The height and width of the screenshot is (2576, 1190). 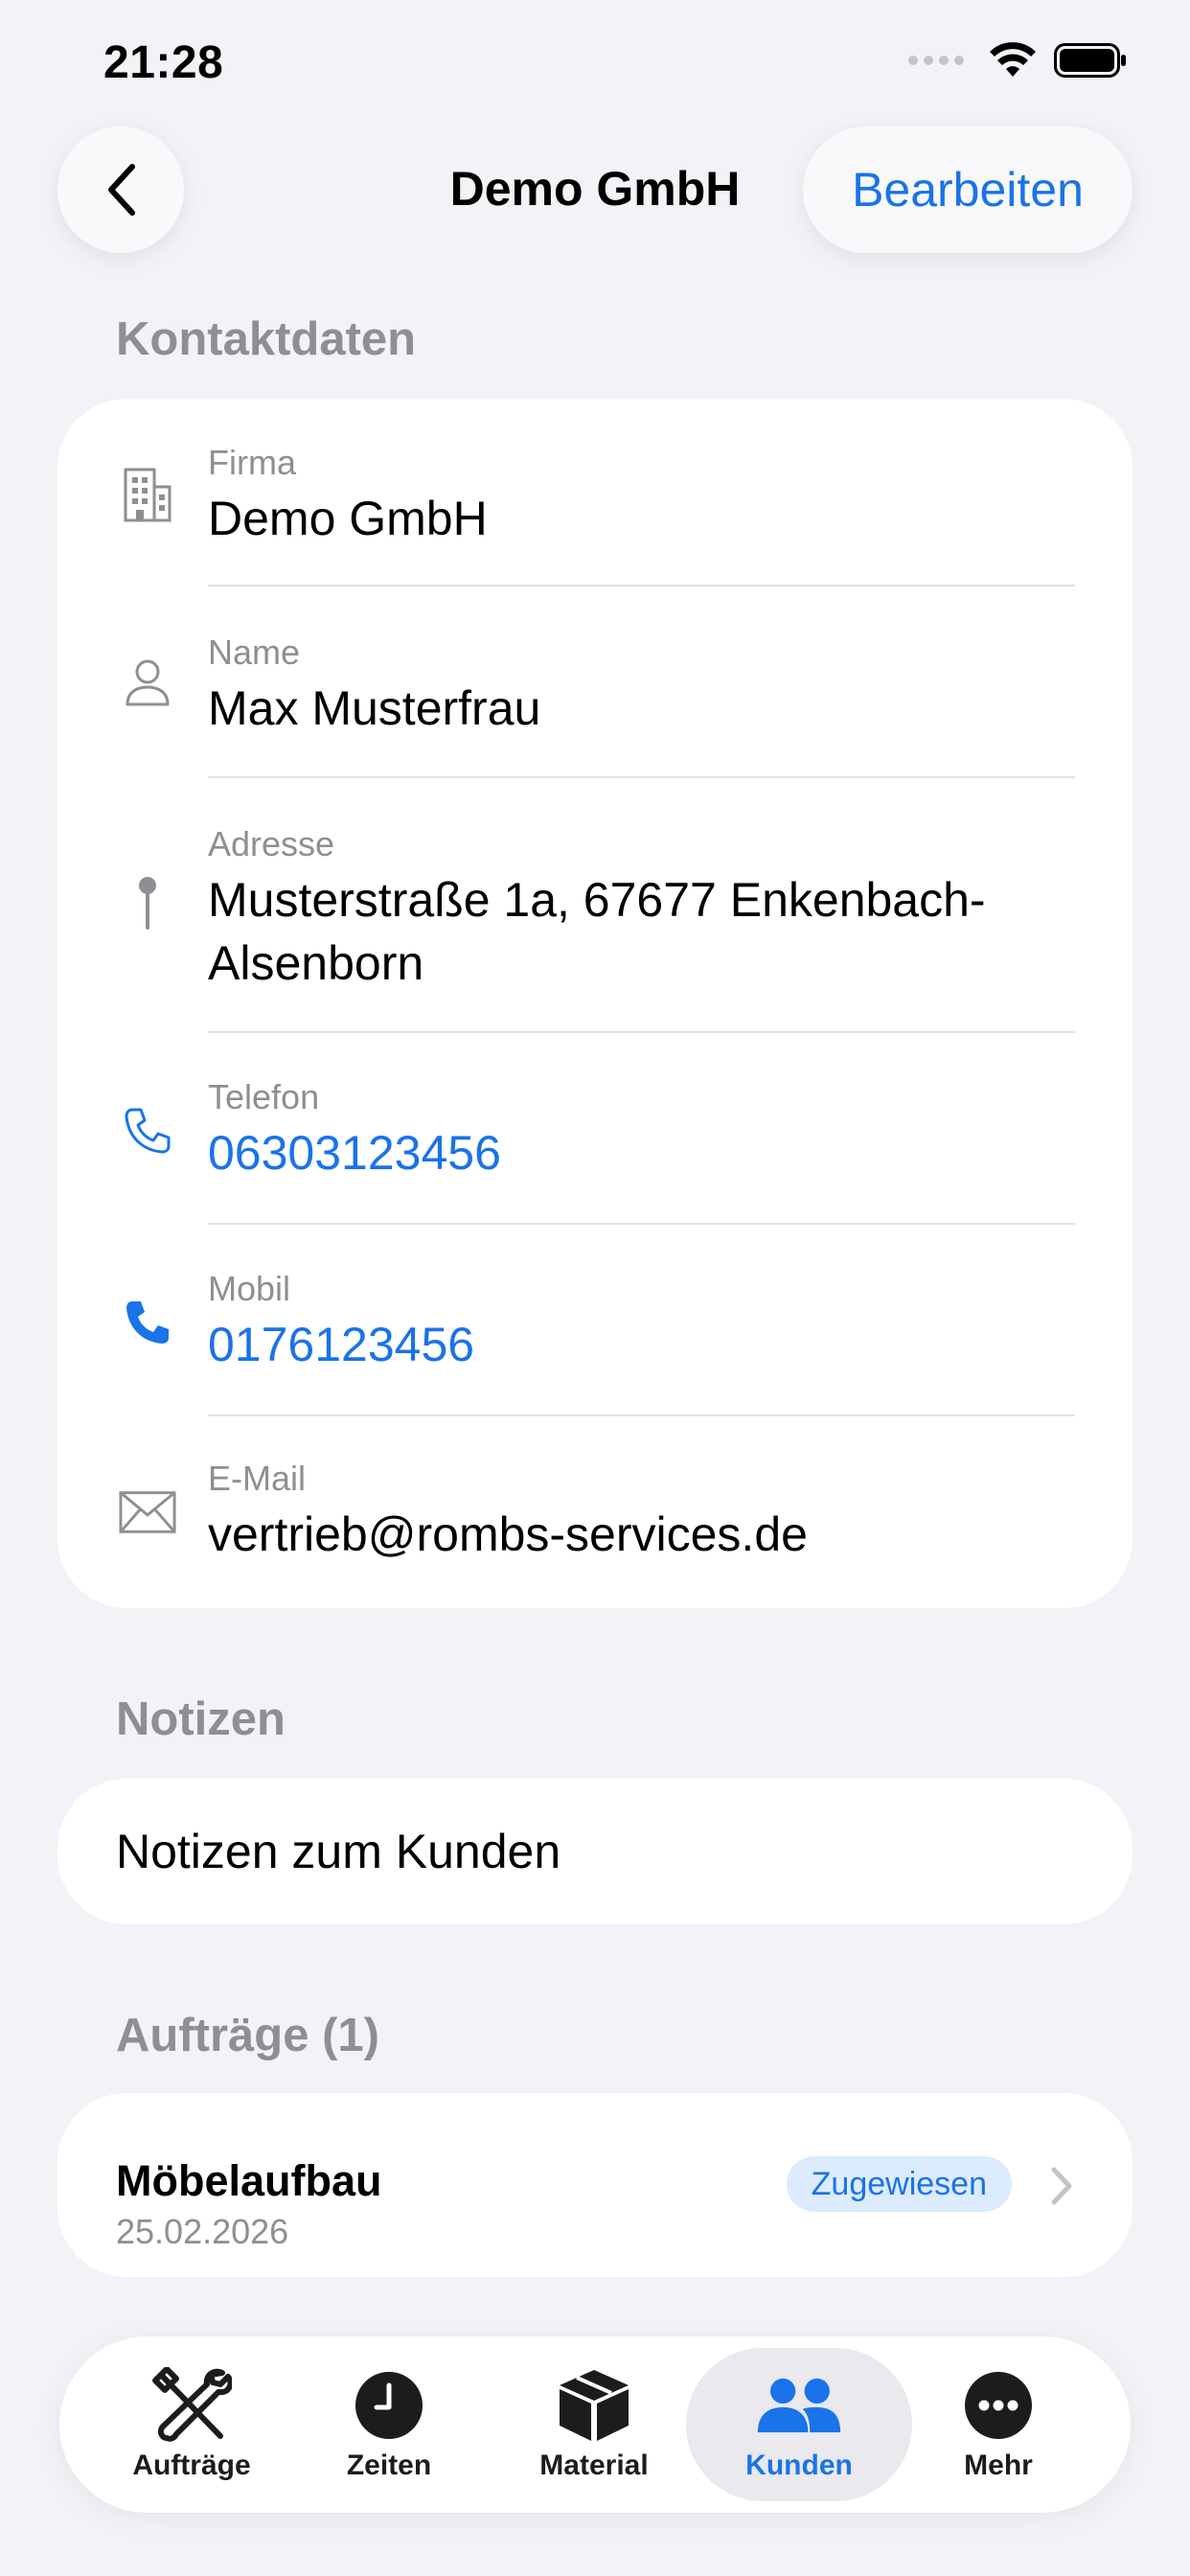 What do you see at coordinates (266, 339) in the screenshot?
I see `section-header-contact: Kontaktdaten` at bounding box center [266, 339].